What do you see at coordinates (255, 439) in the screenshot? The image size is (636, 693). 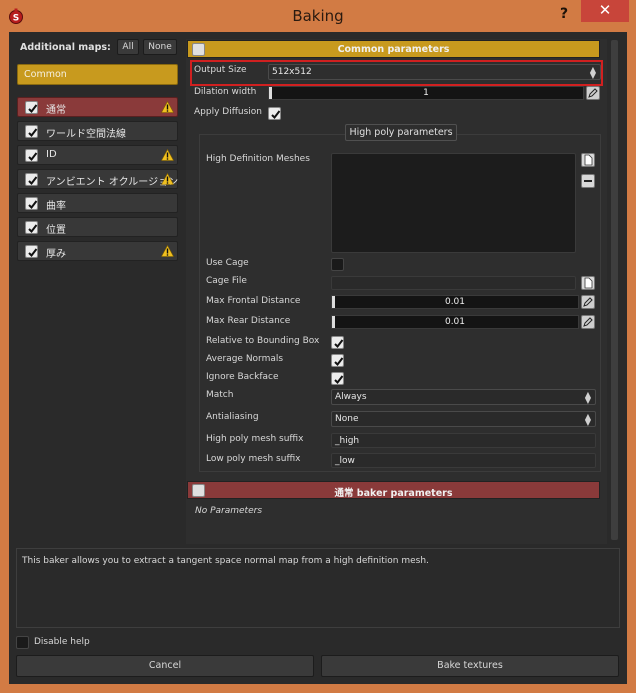 I see `hp-suffix-label: High poly mesh suffix` at bounding box center [255, 439].